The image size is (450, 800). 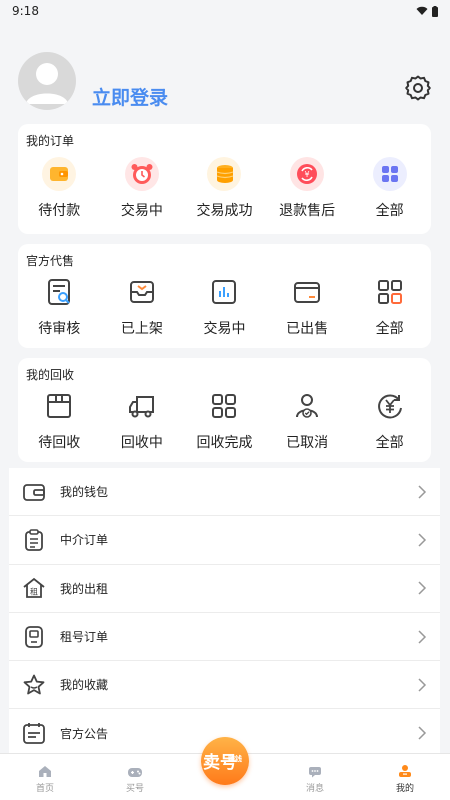 I want to click on tab-messages-label: 消息, so click(x=314, y=789).